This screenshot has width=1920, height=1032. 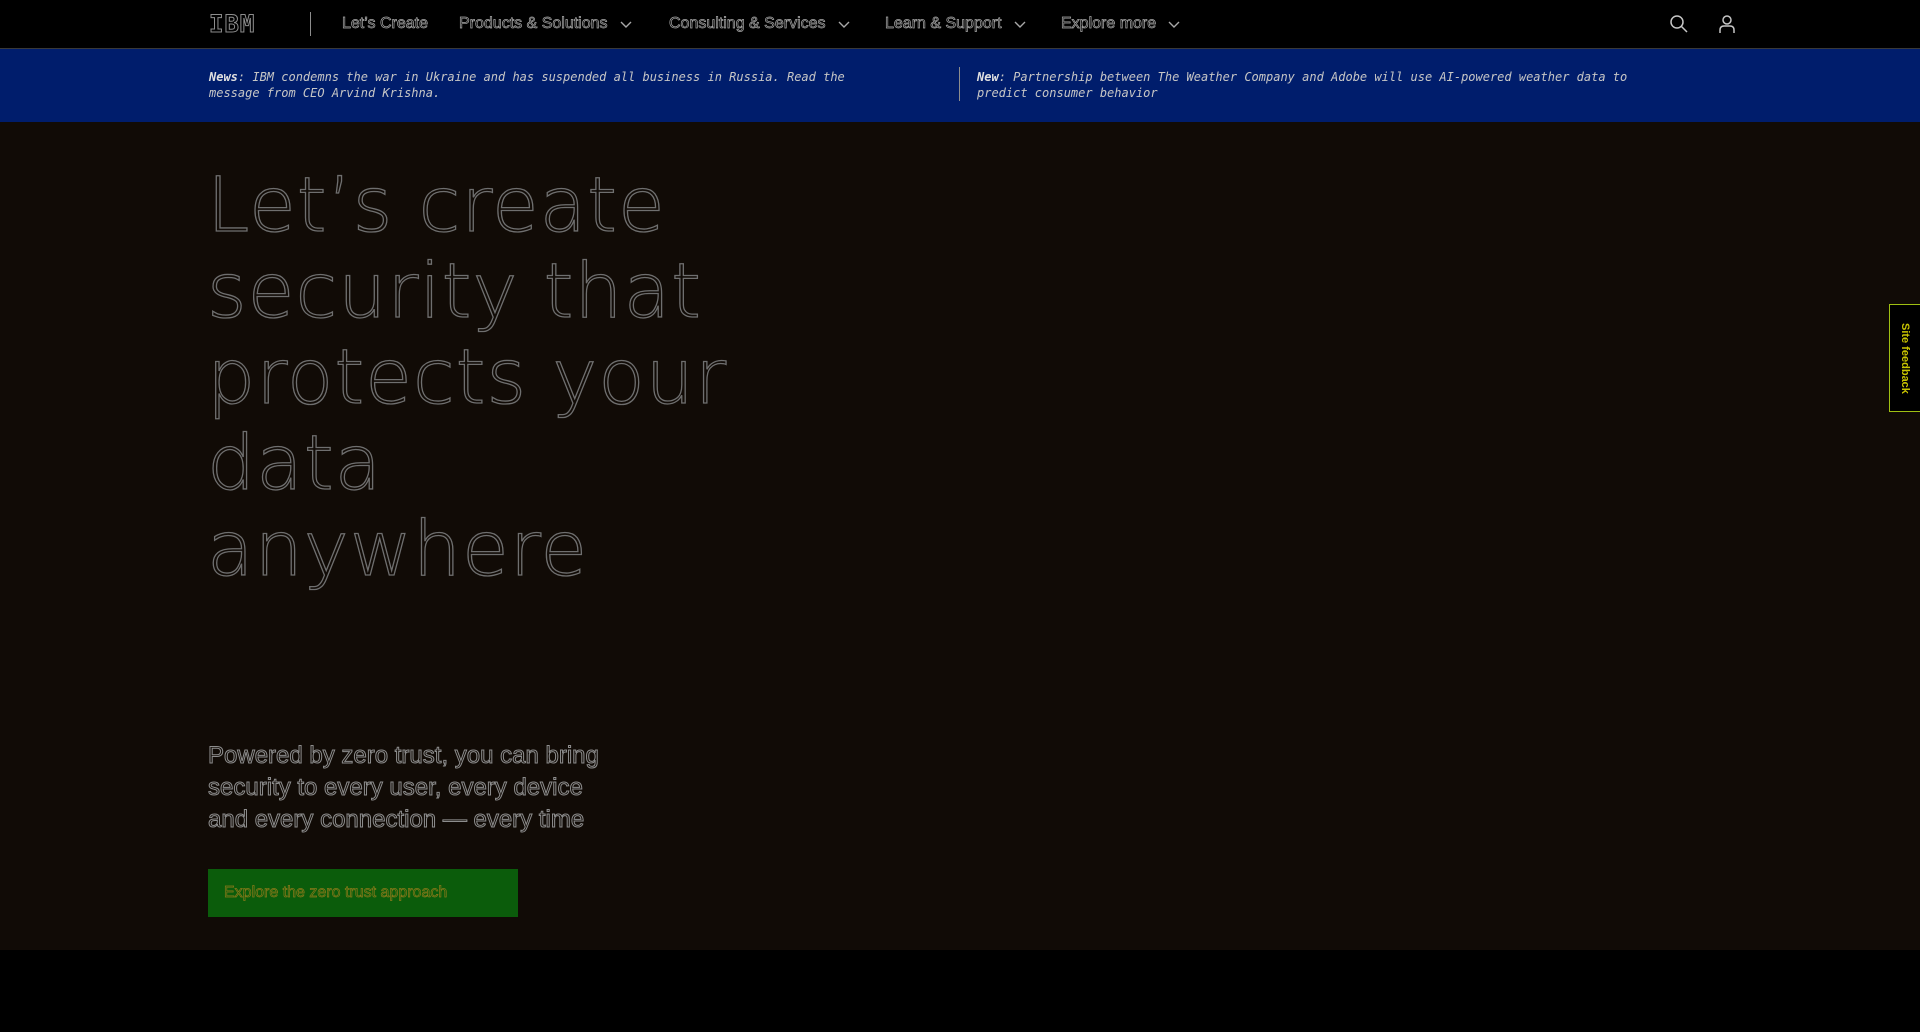 I want to click on nav-item-consulting-services: Consulting & Services, so click(x=760, y=24).